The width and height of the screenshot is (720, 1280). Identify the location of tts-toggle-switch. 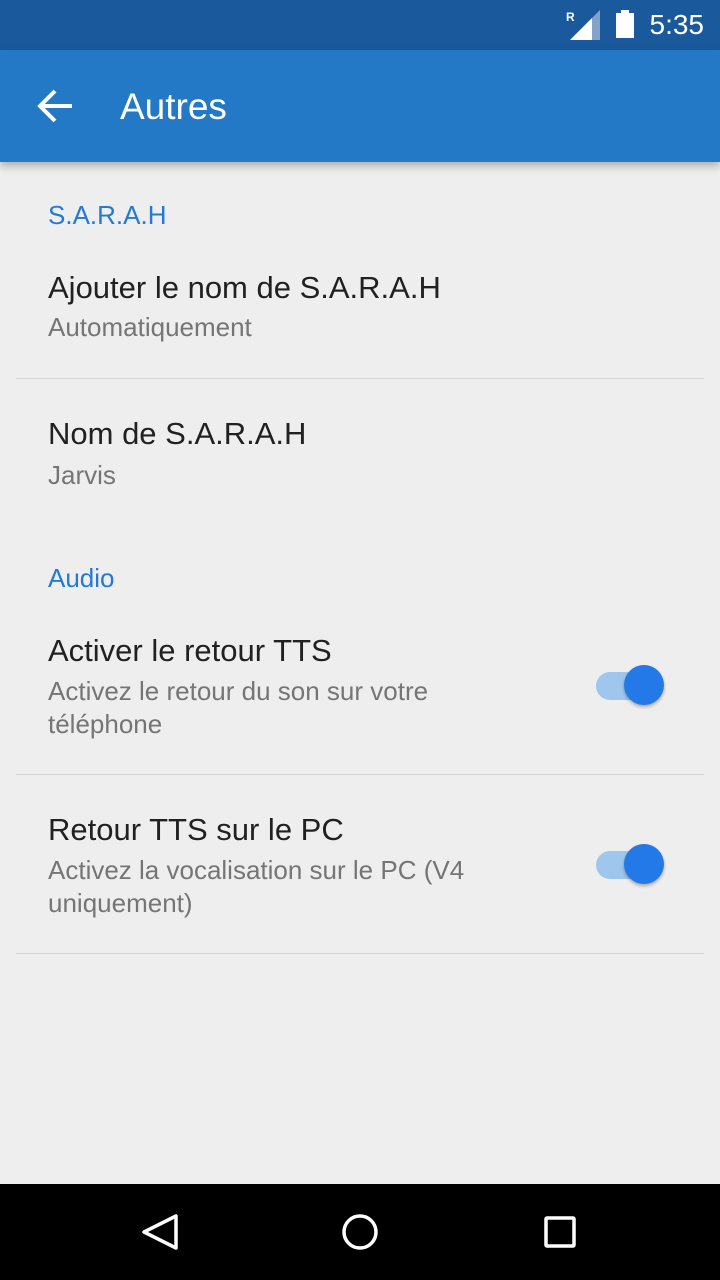
(632, 686).